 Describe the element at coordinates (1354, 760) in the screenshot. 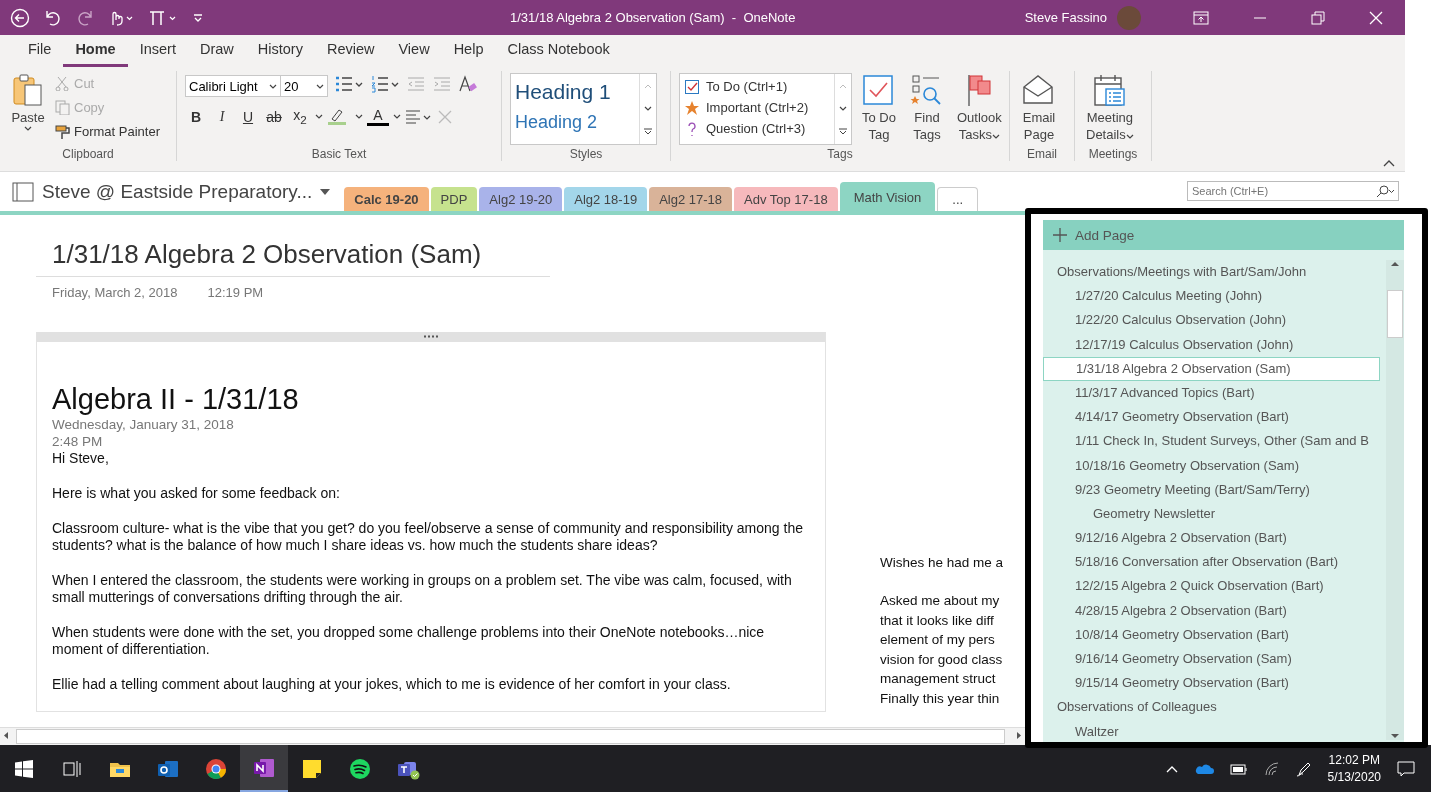

I see `clock-time: 12:02 PM` at that location.